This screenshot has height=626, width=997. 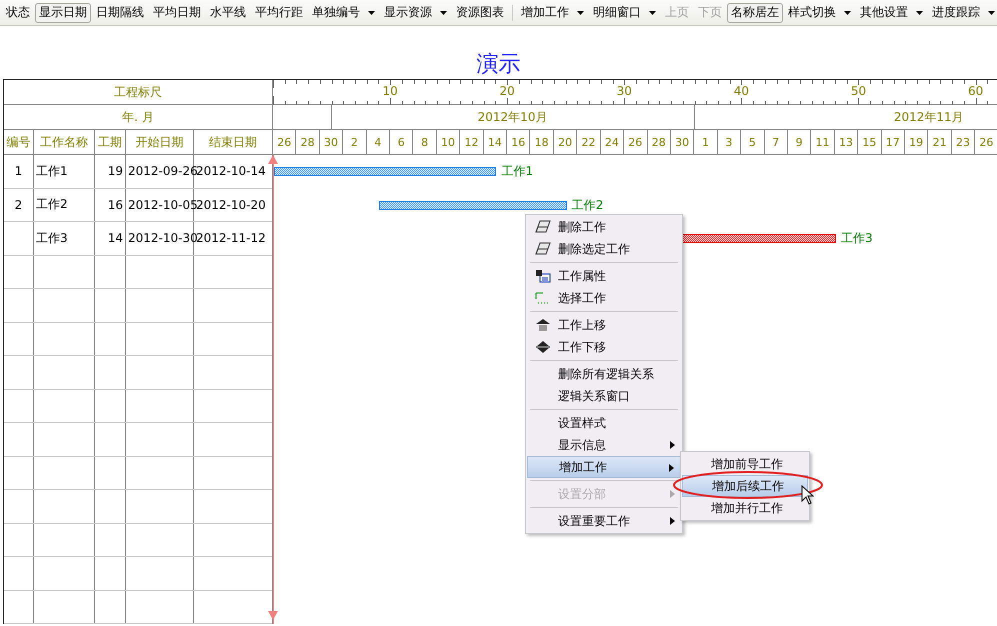 What do you see at coordinates (891, 12) in the screenshot?
I see `toolbar-dropdown-button: 其他设置` at bounding box center [891, 12].